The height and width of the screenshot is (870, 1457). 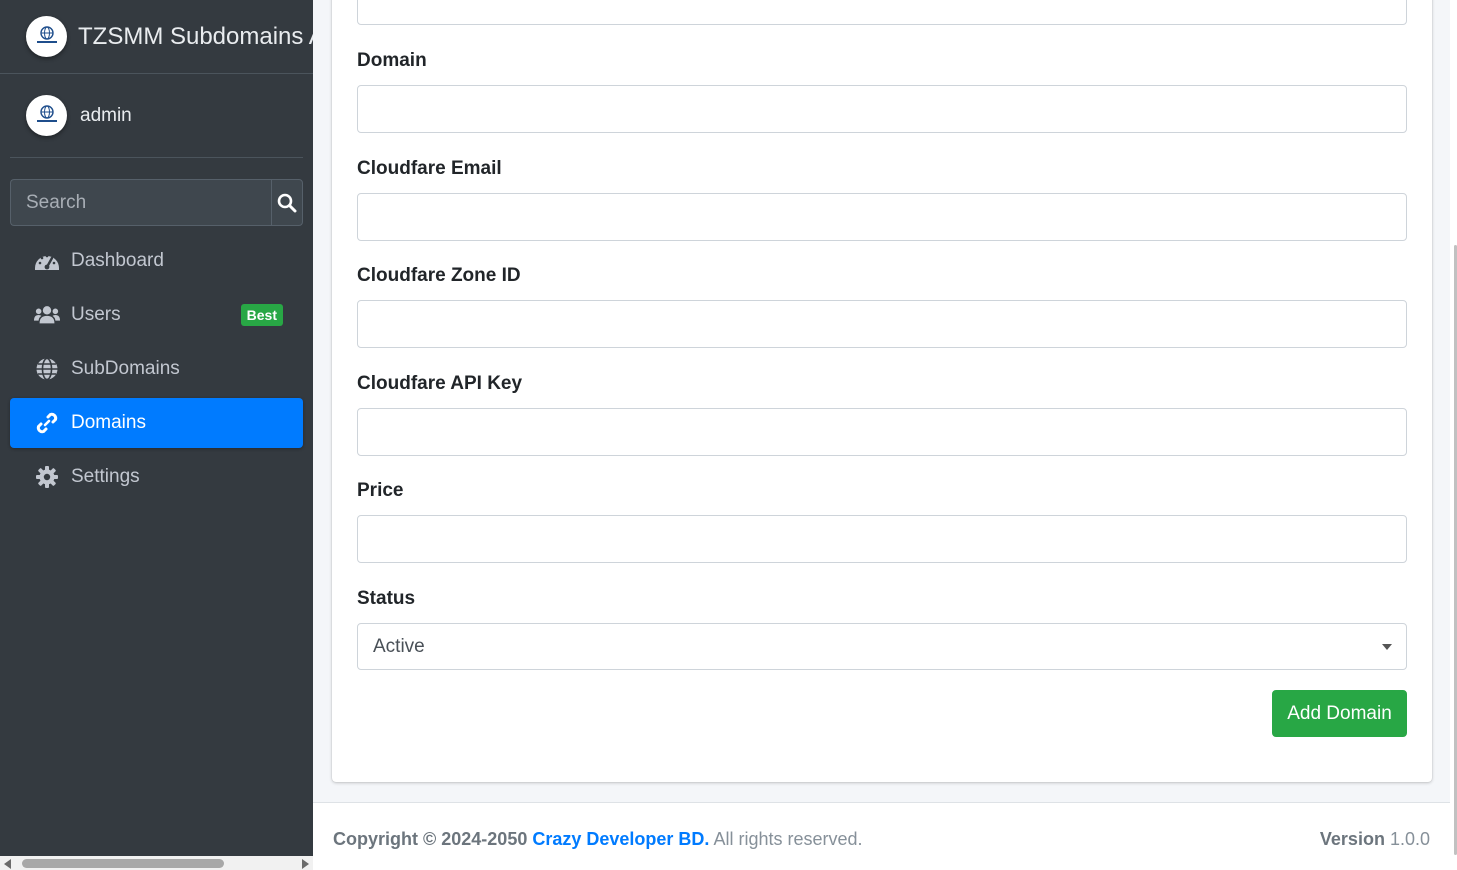 I want to click on avatar, so click(x=46, y=115).